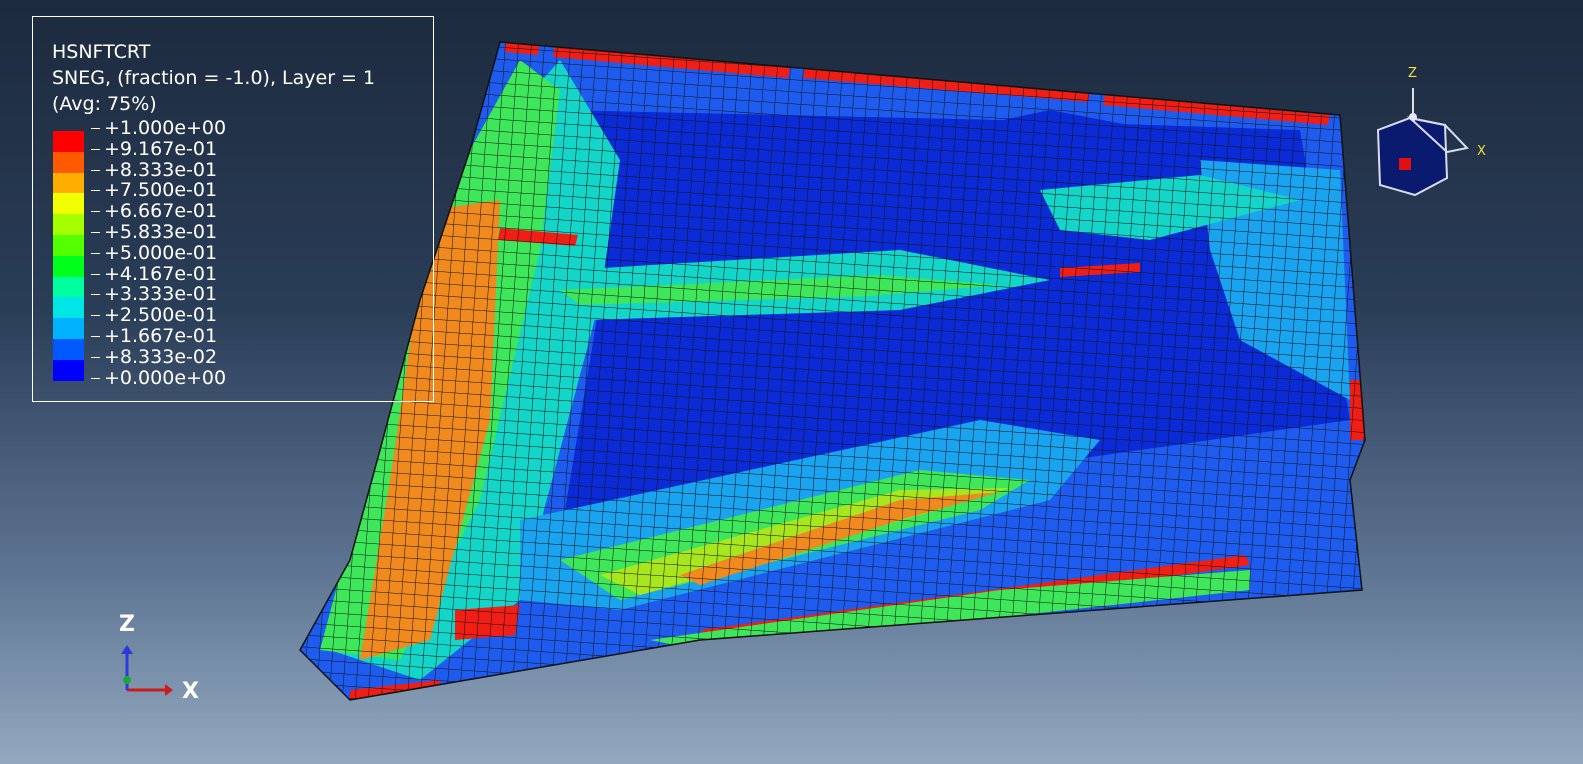 This screenshot has height=764, width=1583. I want to click on legend-tick-label: +8.333e-02, so click(158, 357).